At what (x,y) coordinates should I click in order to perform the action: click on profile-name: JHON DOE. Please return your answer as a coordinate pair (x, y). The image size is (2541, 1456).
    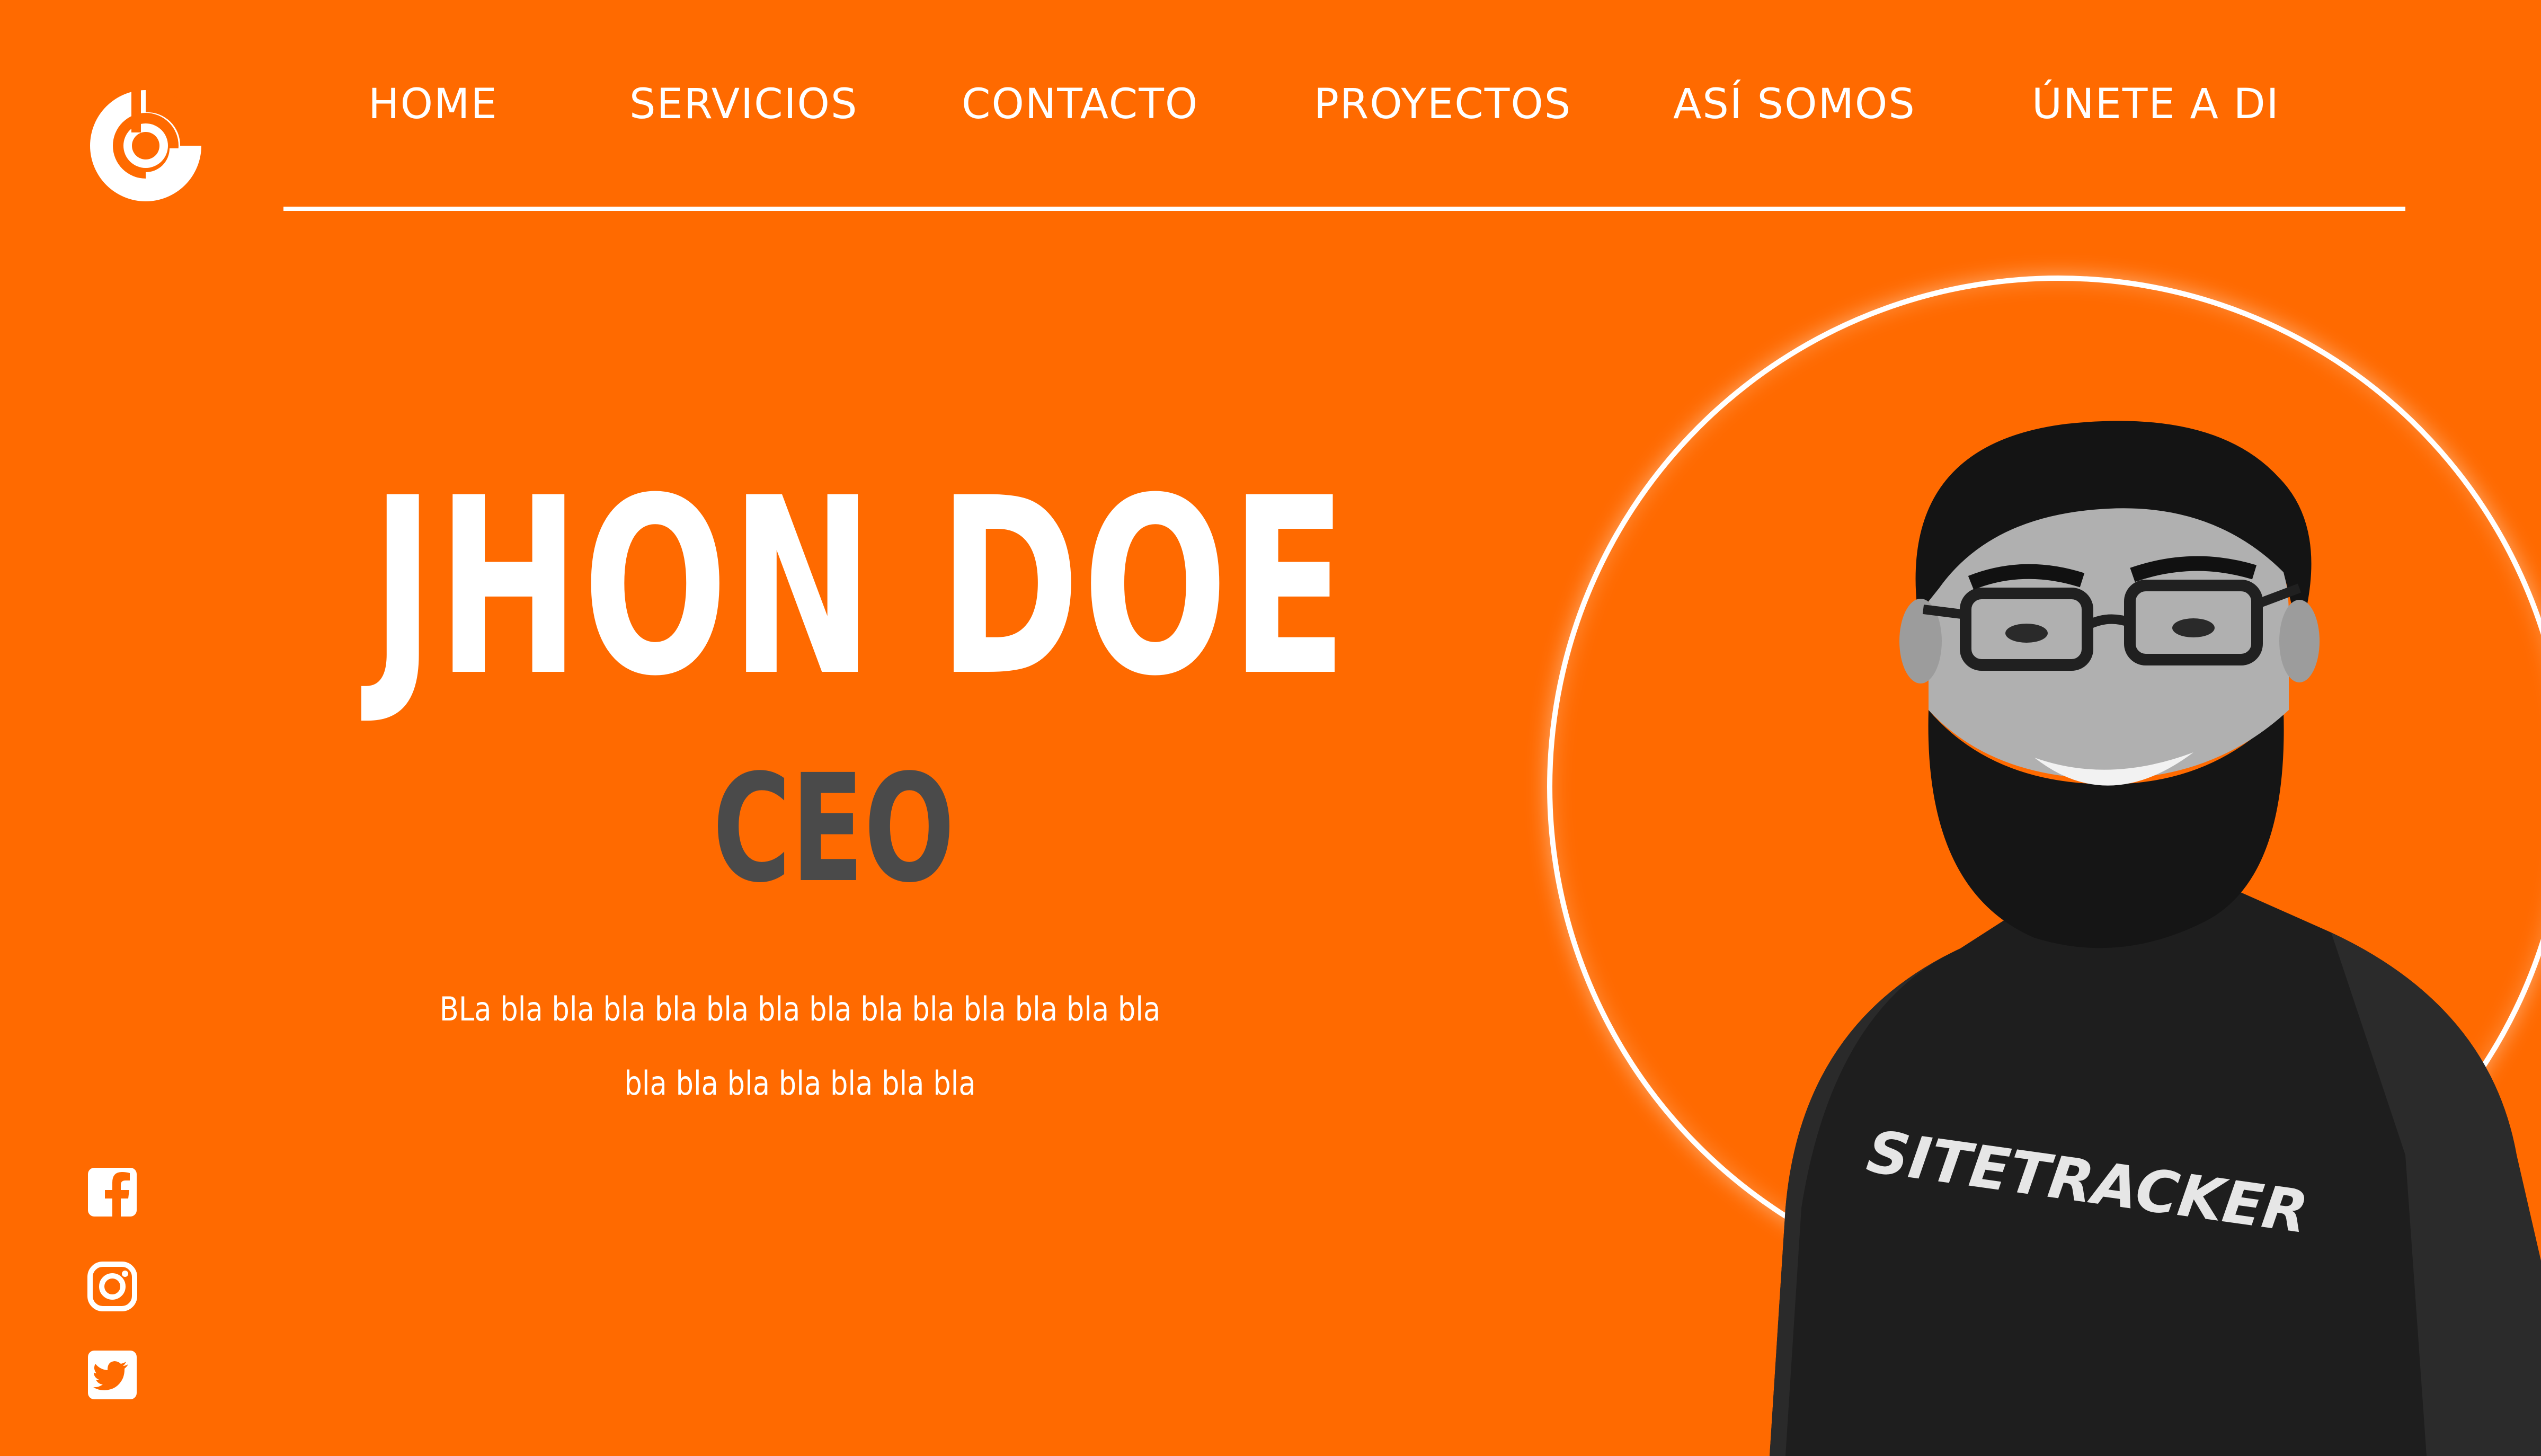
    Looking at the image, I should click on (860, 588).